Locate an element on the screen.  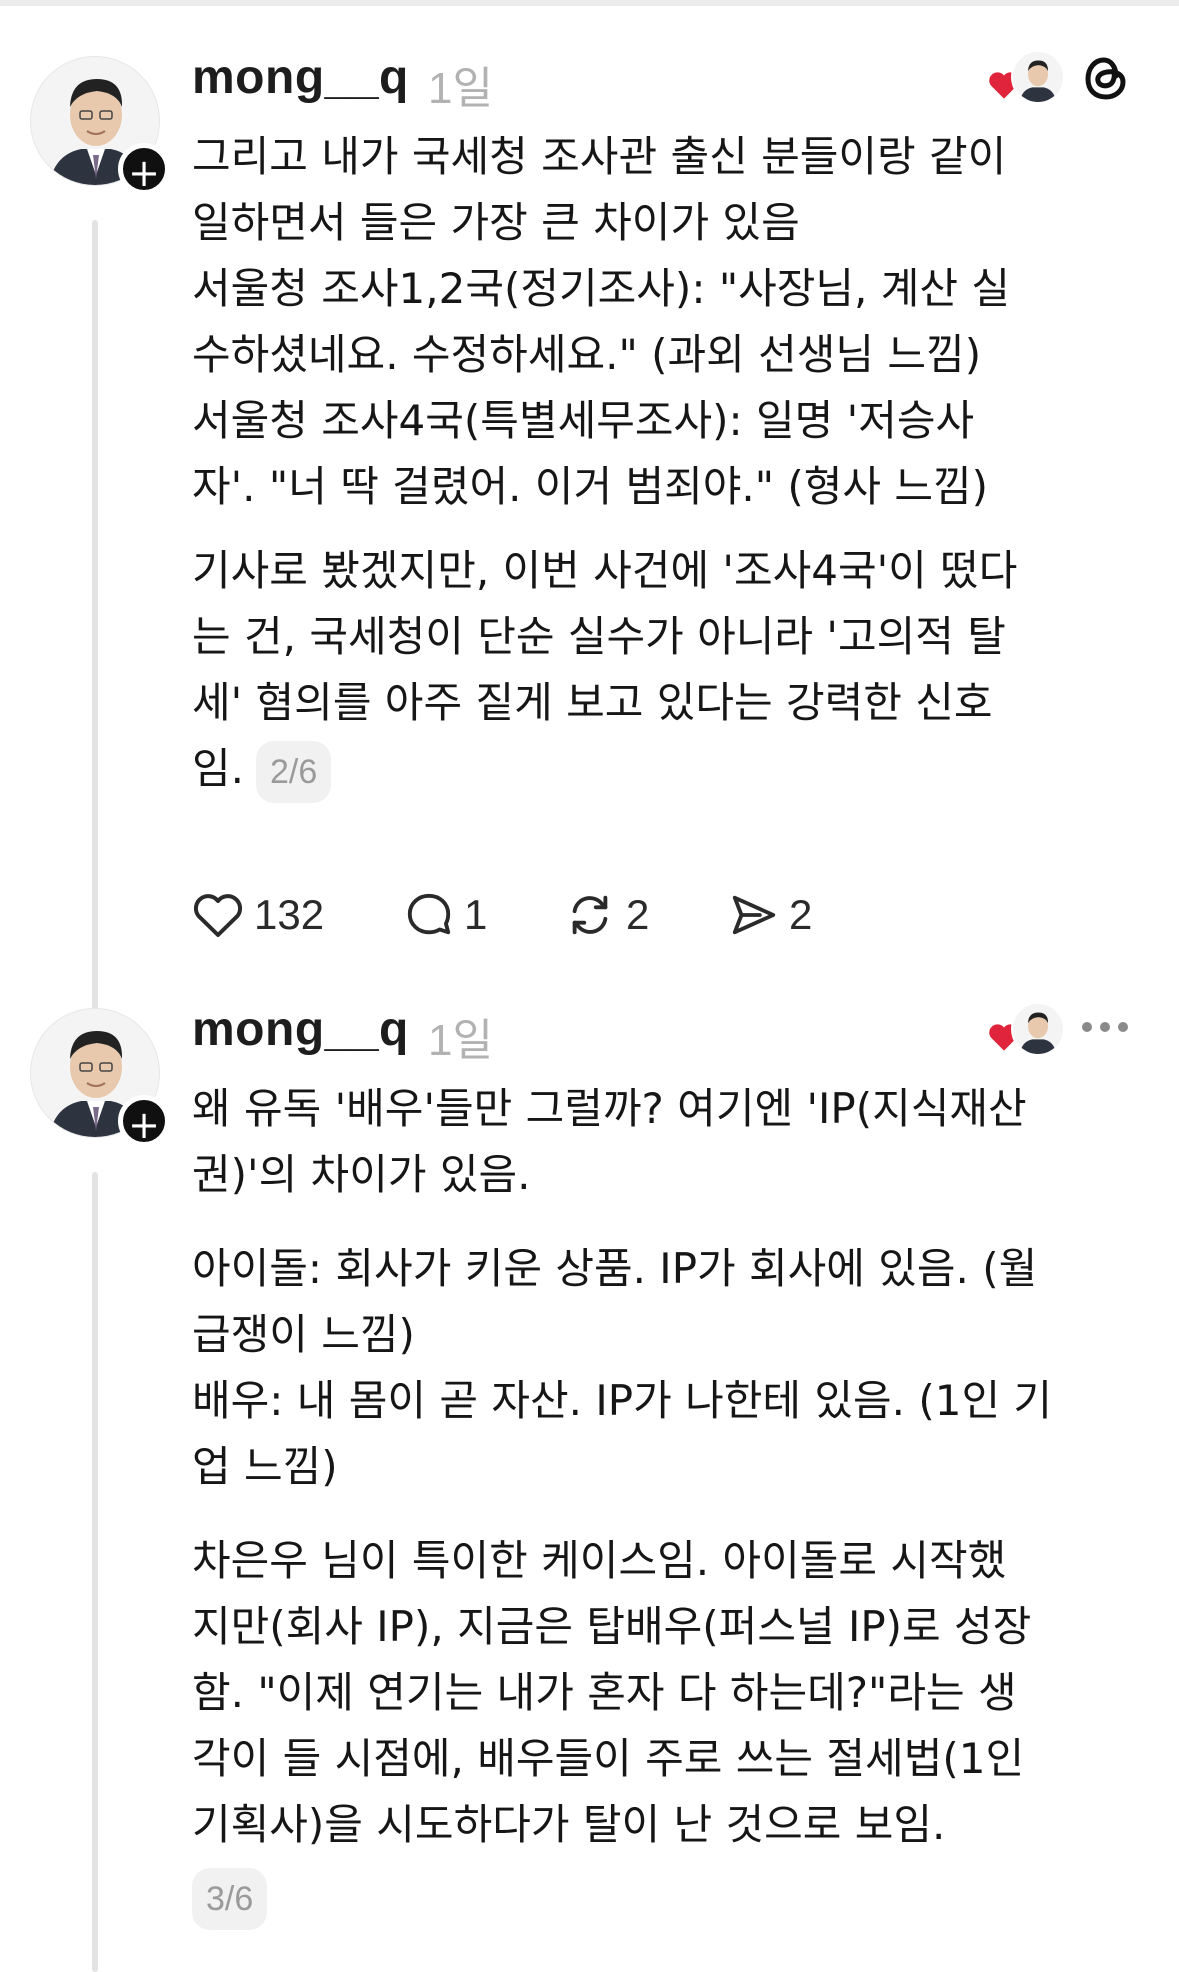
page-counter-badge: 2/6 is located at coordinates (294, 771).